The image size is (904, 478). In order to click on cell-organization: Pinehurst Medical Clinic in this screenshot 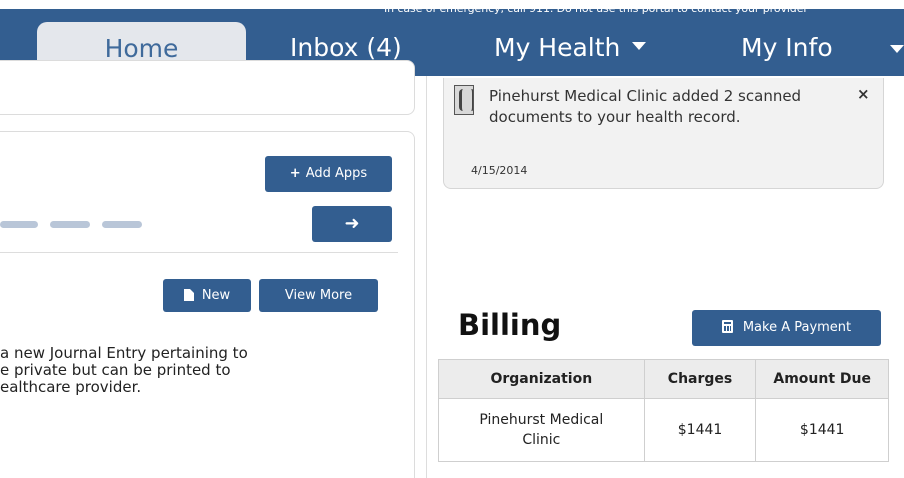, I will do `click(541, 430)`.